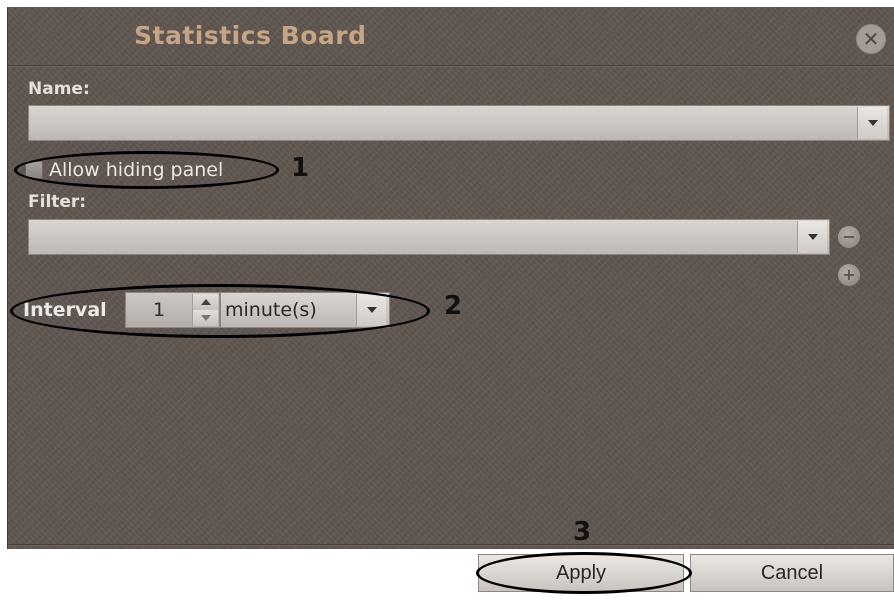 The image size is (894, 600). Describe the element at coordinates (451, 36) in the screenshot. I see `dialog-titlebar: Statistics Board ✕` at that location.